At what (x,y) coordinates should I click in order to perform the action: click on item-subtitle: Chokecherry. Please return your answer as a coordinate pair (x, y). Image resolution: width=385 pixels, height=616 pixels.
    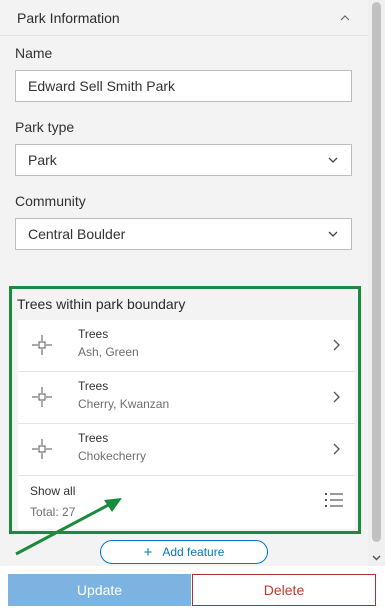
    Looking at the image, I should click on (112, 456).